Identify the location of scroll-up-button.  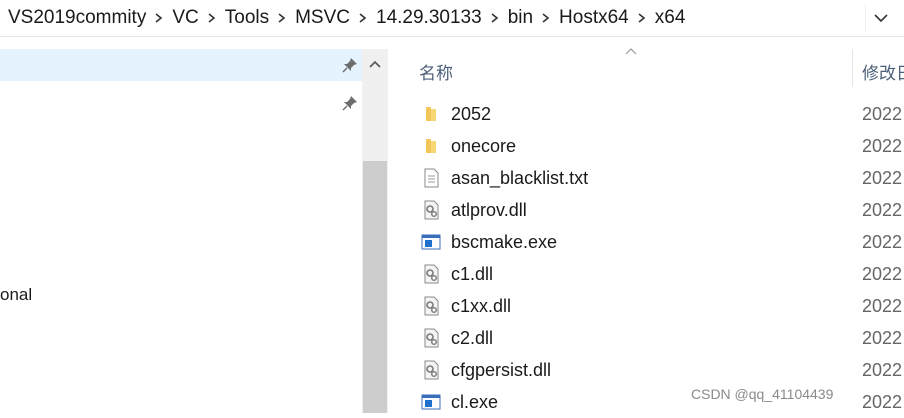
(375, 64).